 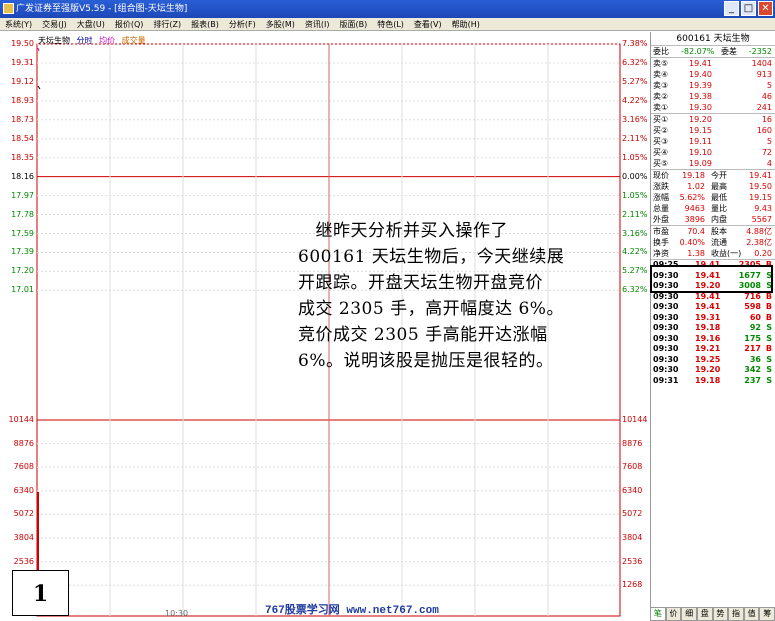 I want to click on menu-item-0: 系统(Y), so click(x=18, y=24).